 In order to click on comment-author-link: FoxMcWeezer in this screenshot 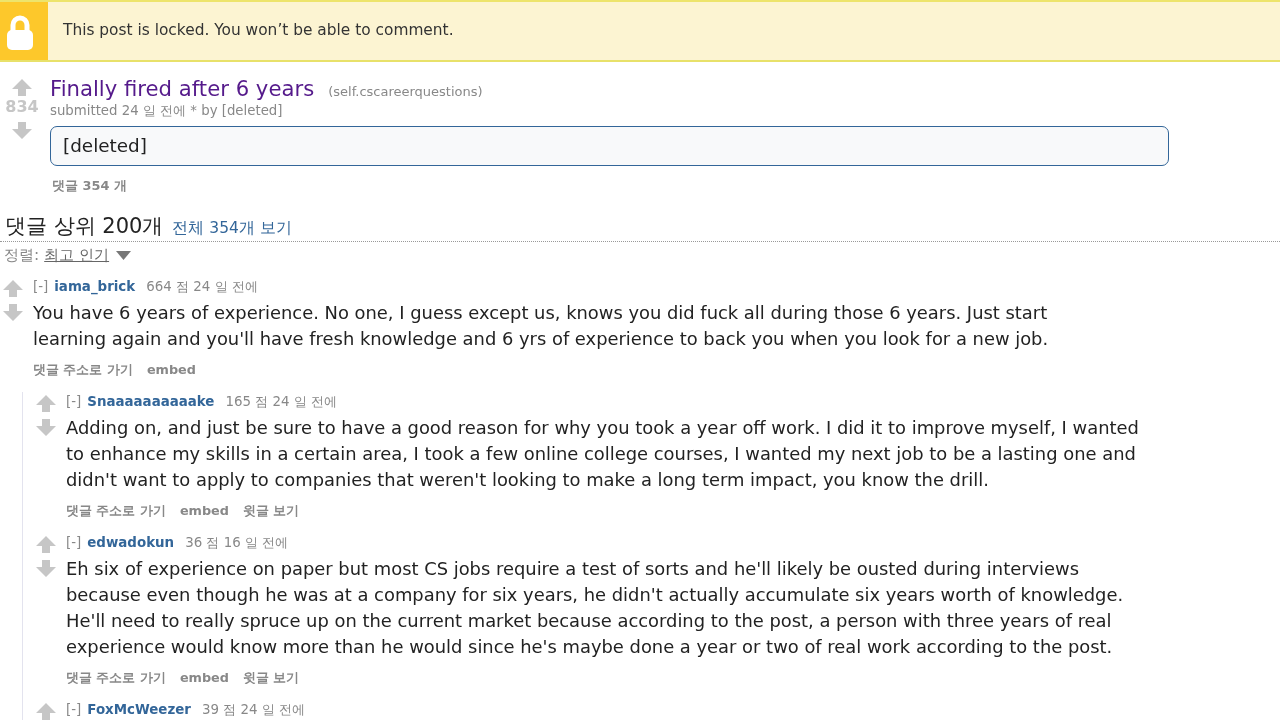, I will do `click(139, 710)`.